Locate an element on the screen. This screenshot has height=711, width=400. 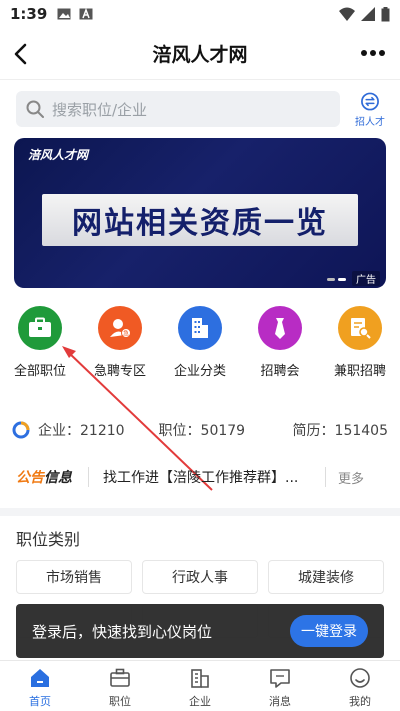
urgent-person-icon: 急 is located at coordinates (120, 328).